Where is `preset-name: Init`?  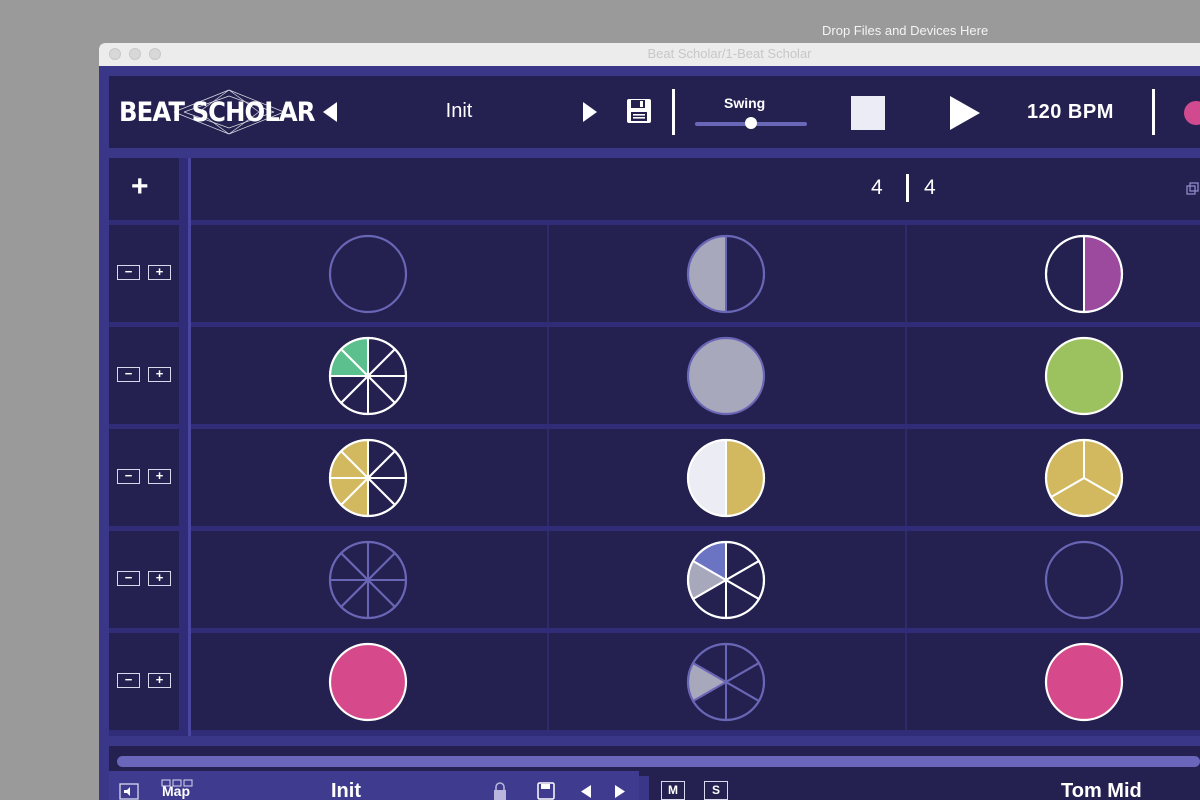
preset-name: Init is located at coordinates (459, 111).